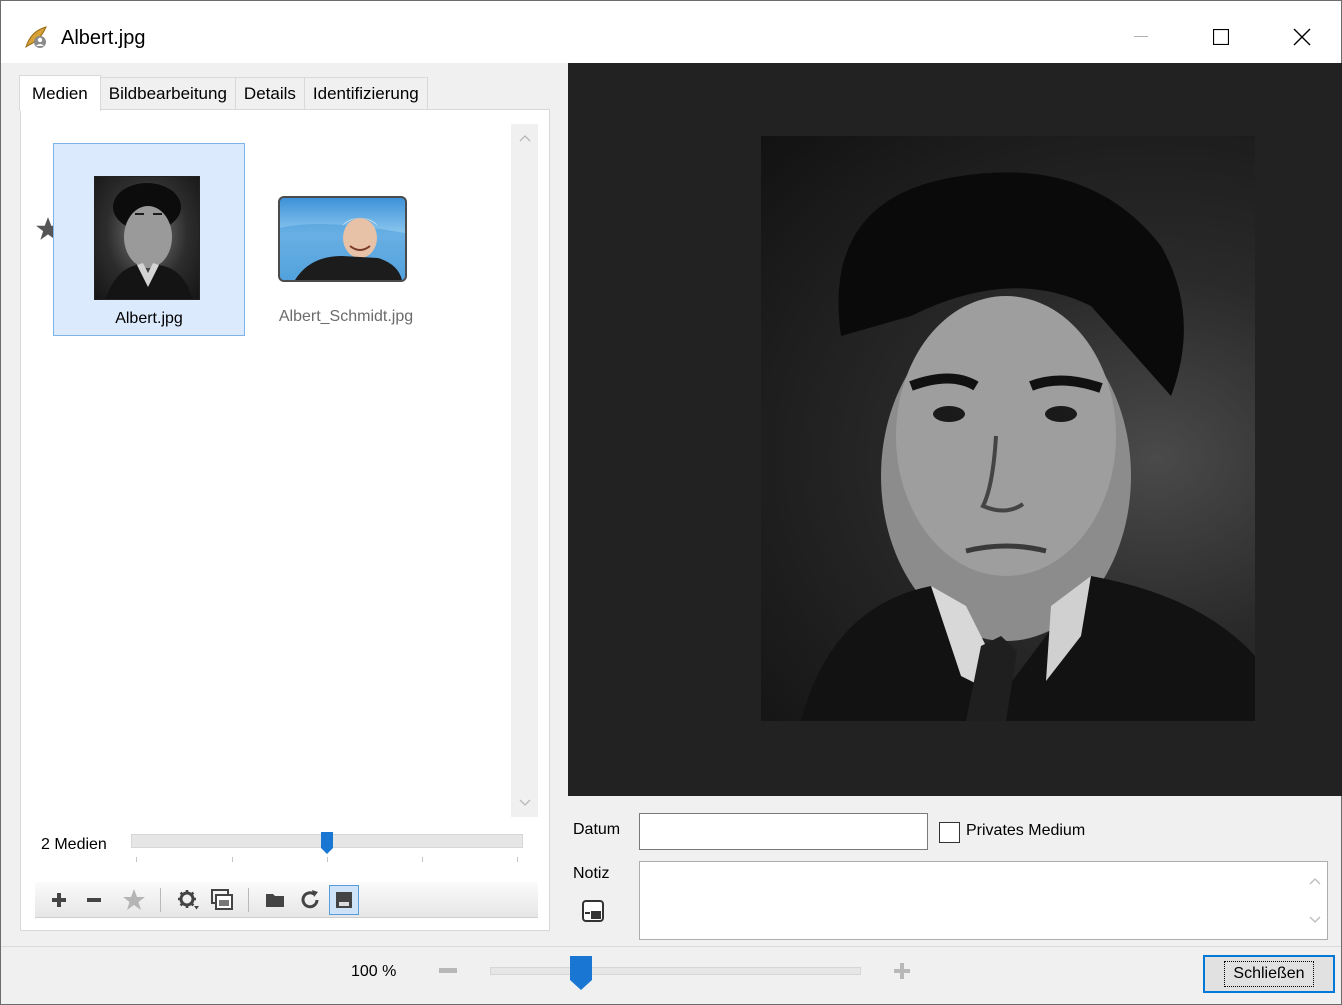 The image size is (1342, 1005). I want to click on zoom-slider-thumb, so click(581, 973).